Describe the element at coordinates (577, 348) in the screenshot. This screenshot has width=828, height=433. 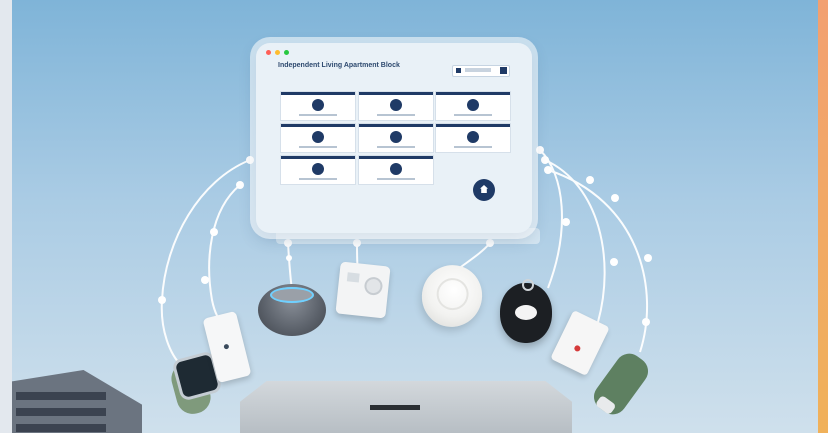
I see `door-sensor-indicator` at that location.